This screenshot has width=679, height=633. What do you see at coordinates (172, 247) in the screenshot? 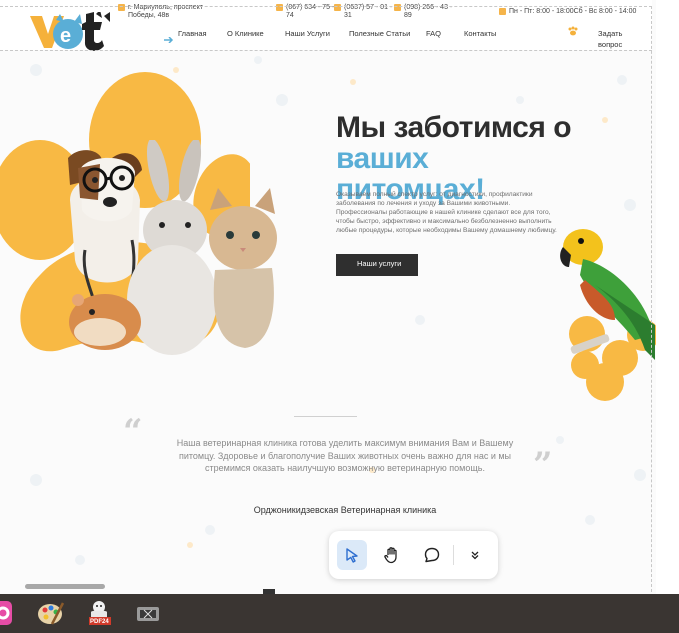
I see `pets-image` at bounding box center [172, 247].